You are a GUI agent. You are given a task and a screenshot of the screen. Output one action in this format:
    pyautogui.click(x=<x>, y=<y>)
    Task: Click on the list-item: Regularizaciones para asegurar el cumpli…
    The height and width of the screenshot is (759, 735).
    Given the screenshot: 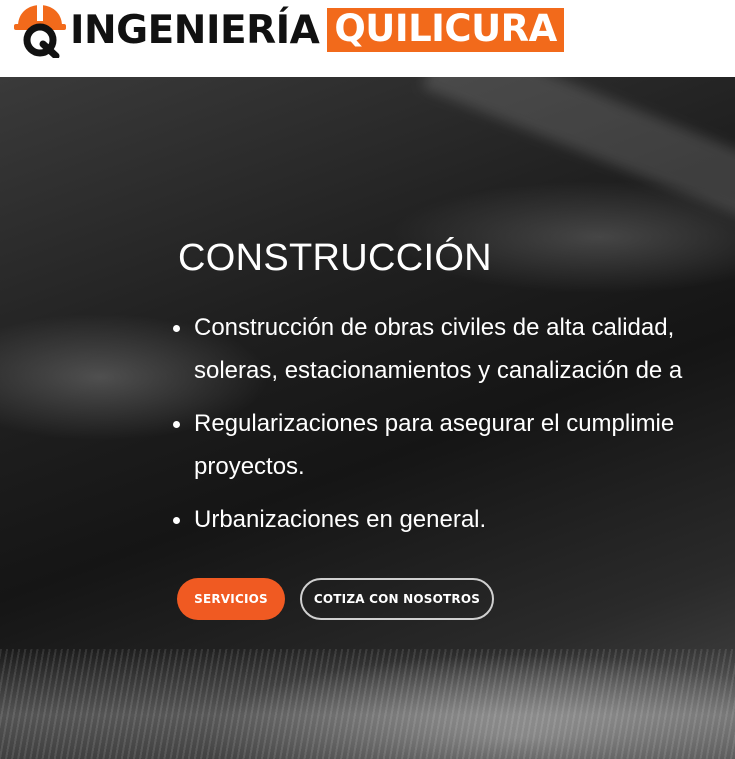 What is the action you would take?
    pyautogui.click(x=454, y=445)
    